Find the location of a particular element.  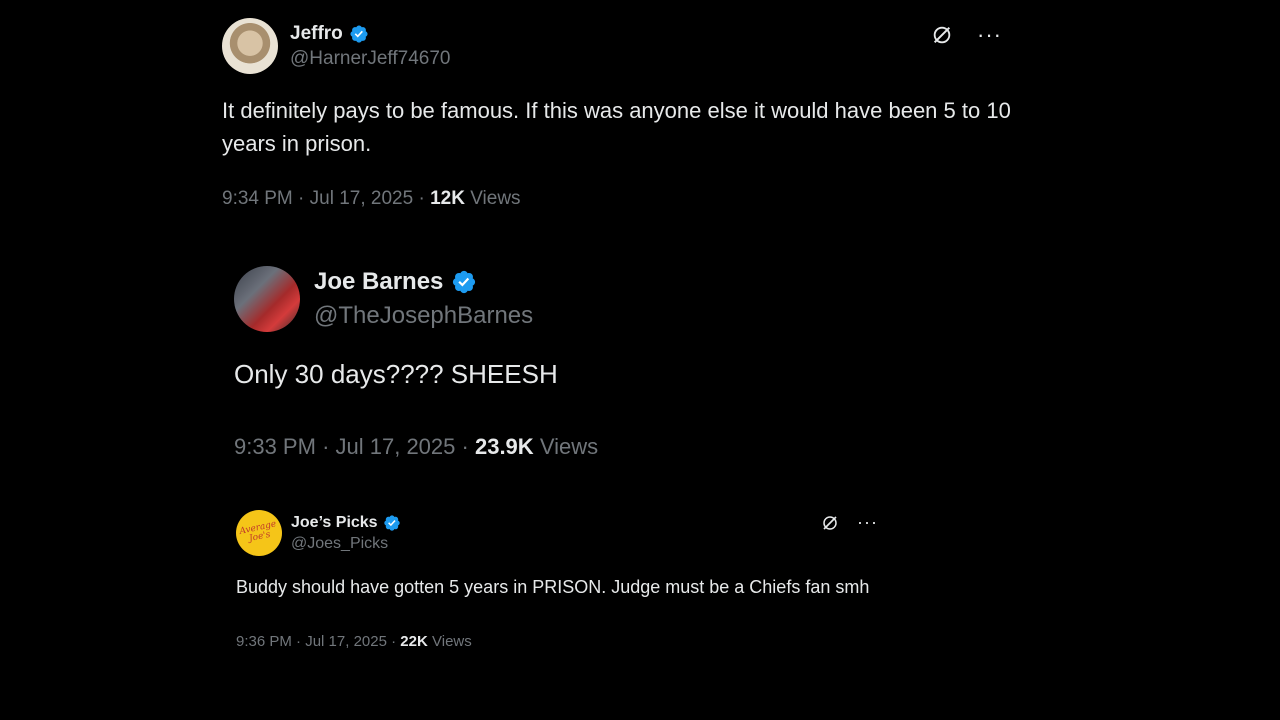

author-names: Joe Barnes @TheJosephBarnes is located at coordinates (423, 299).